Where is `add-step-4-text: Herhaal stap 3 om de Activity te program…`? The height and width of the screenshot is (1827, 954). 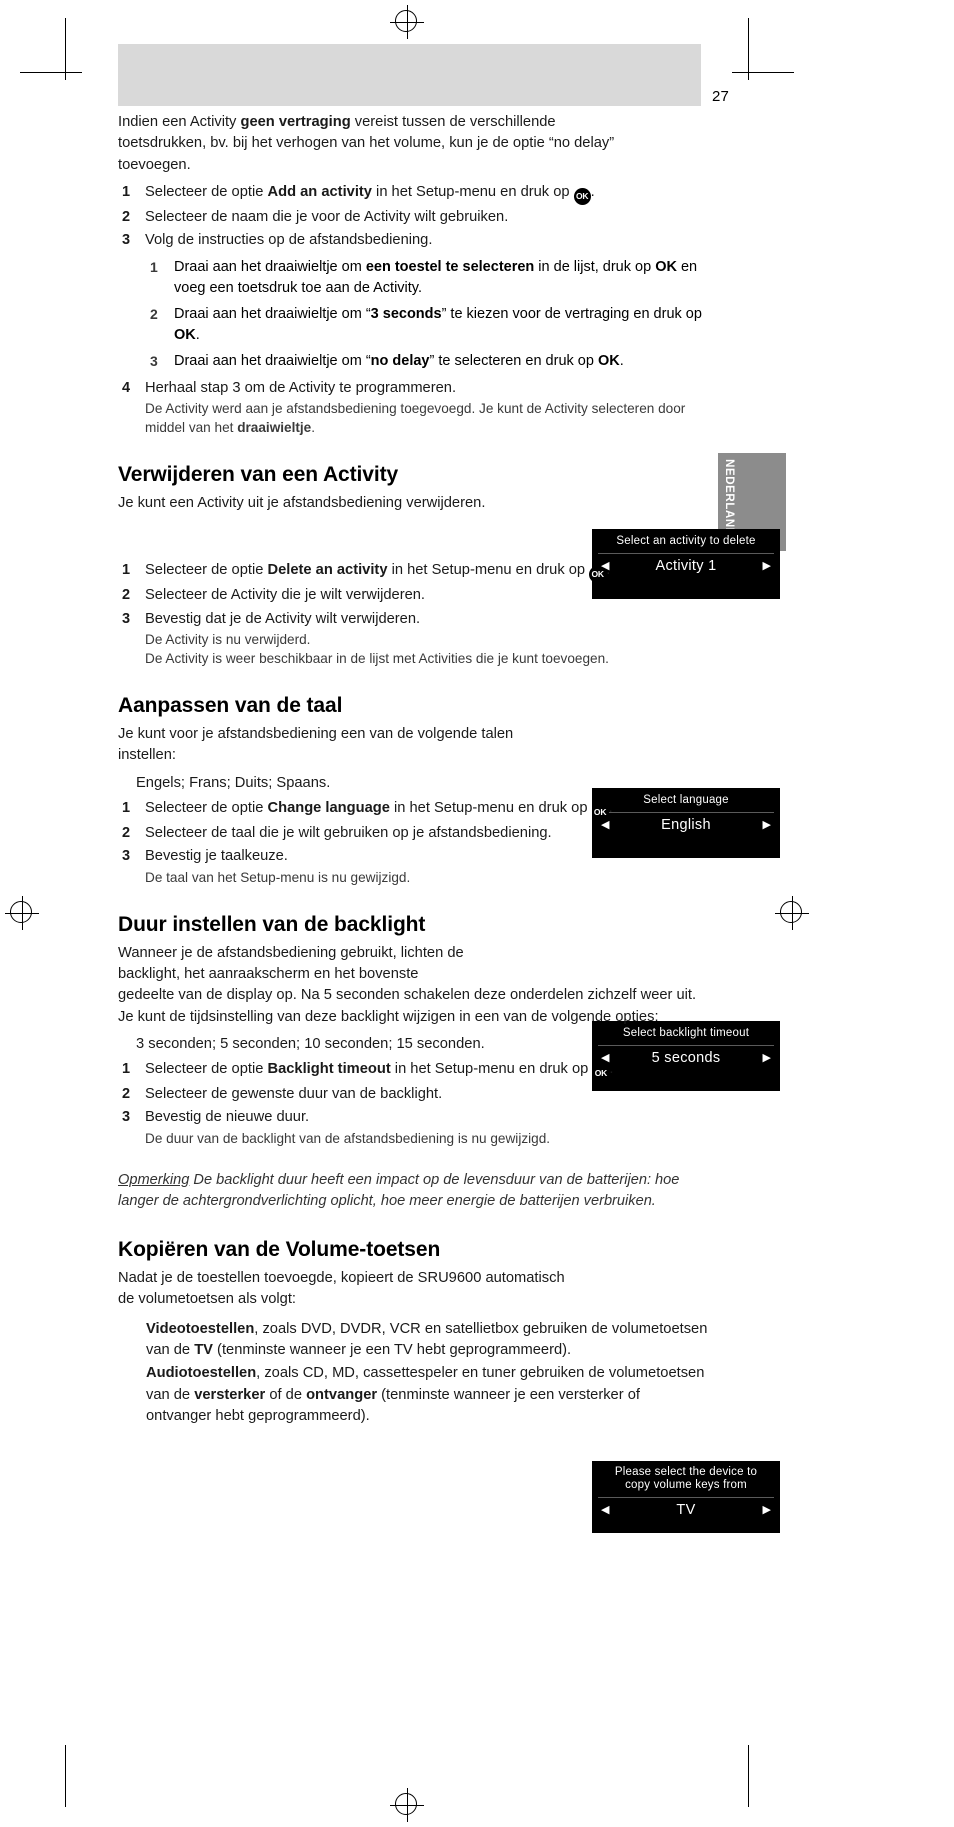
add-step-4-text: Herhaal stap 3 om de Activity te program… is located at coordinates (301, 387).